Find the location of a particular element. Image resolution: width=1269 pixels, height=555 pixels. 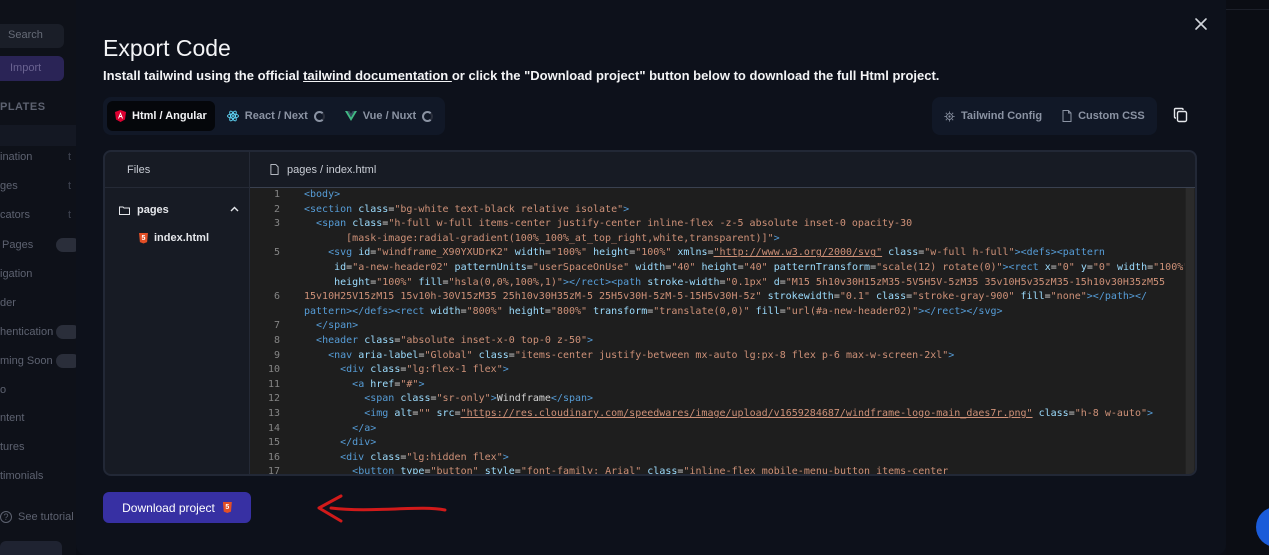

tab-react-next: React / Next is located at coordinates (276, 116).